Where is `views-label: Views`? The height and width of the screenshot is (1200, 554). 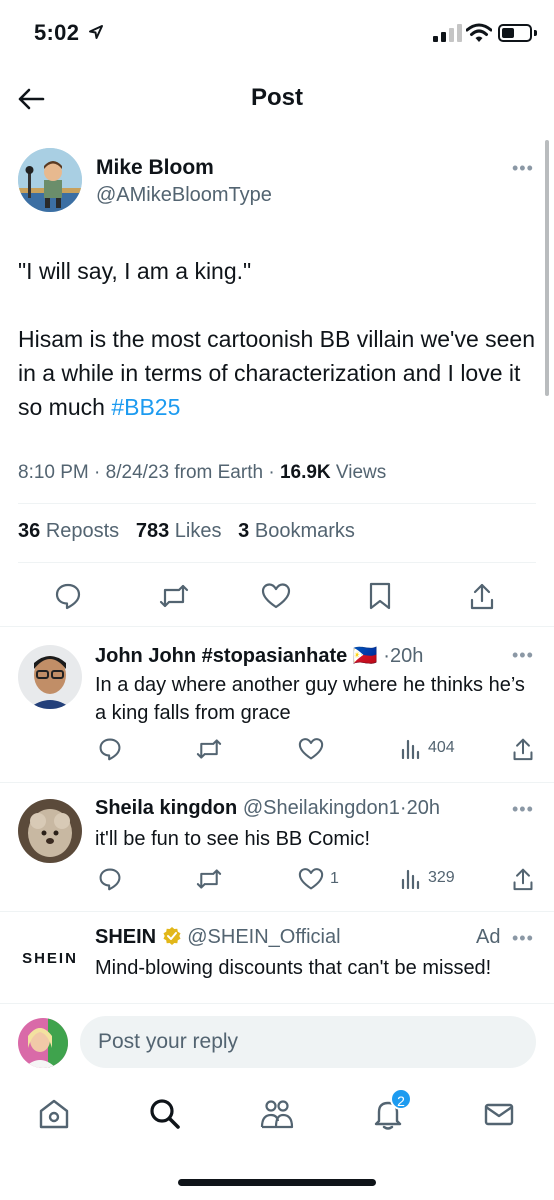
views-label: Views is located at coordinates (361, 472).